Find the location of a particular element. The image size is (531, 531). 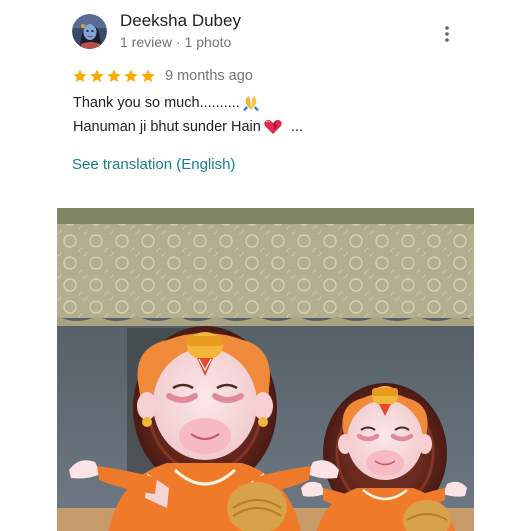

reviewer-meta: 1 review · 1 photo is located at coordinates (176, 42).